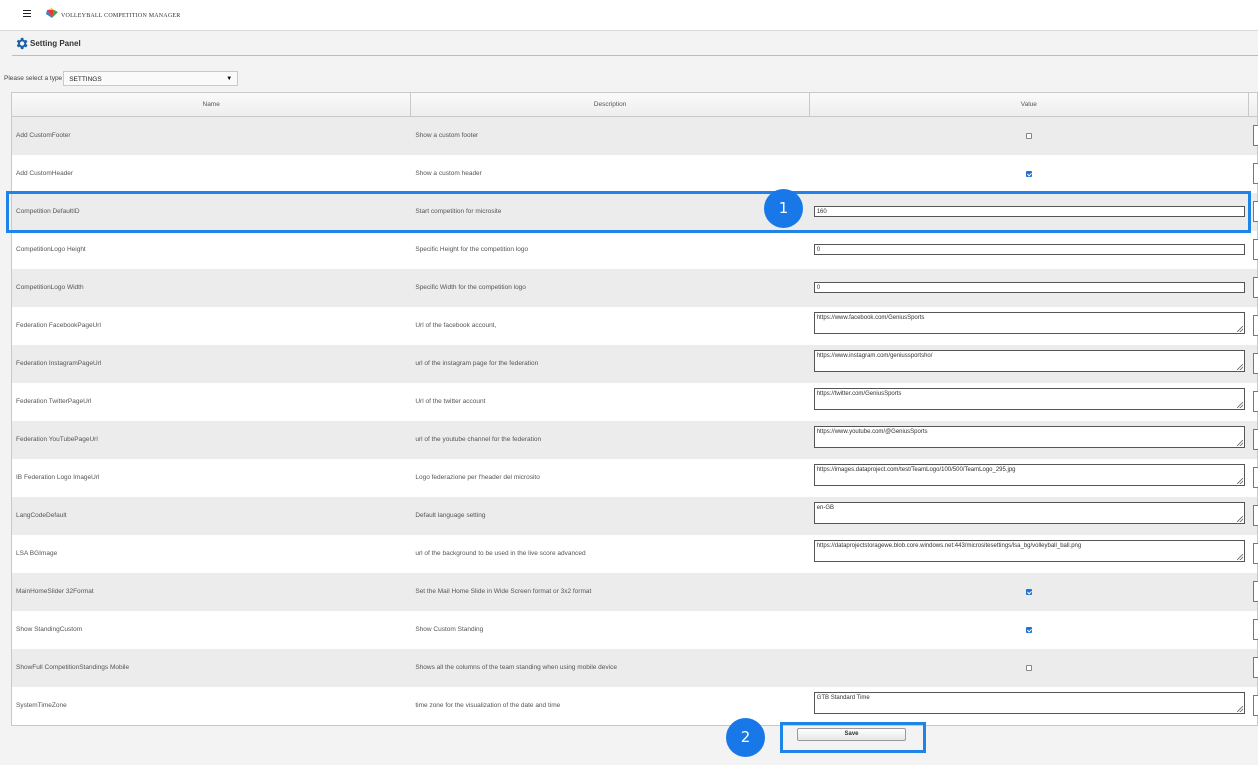  Describe the element at coordinates (37, 553) in the screenshot. I see `setting-name: LSA BGImage` at that location.